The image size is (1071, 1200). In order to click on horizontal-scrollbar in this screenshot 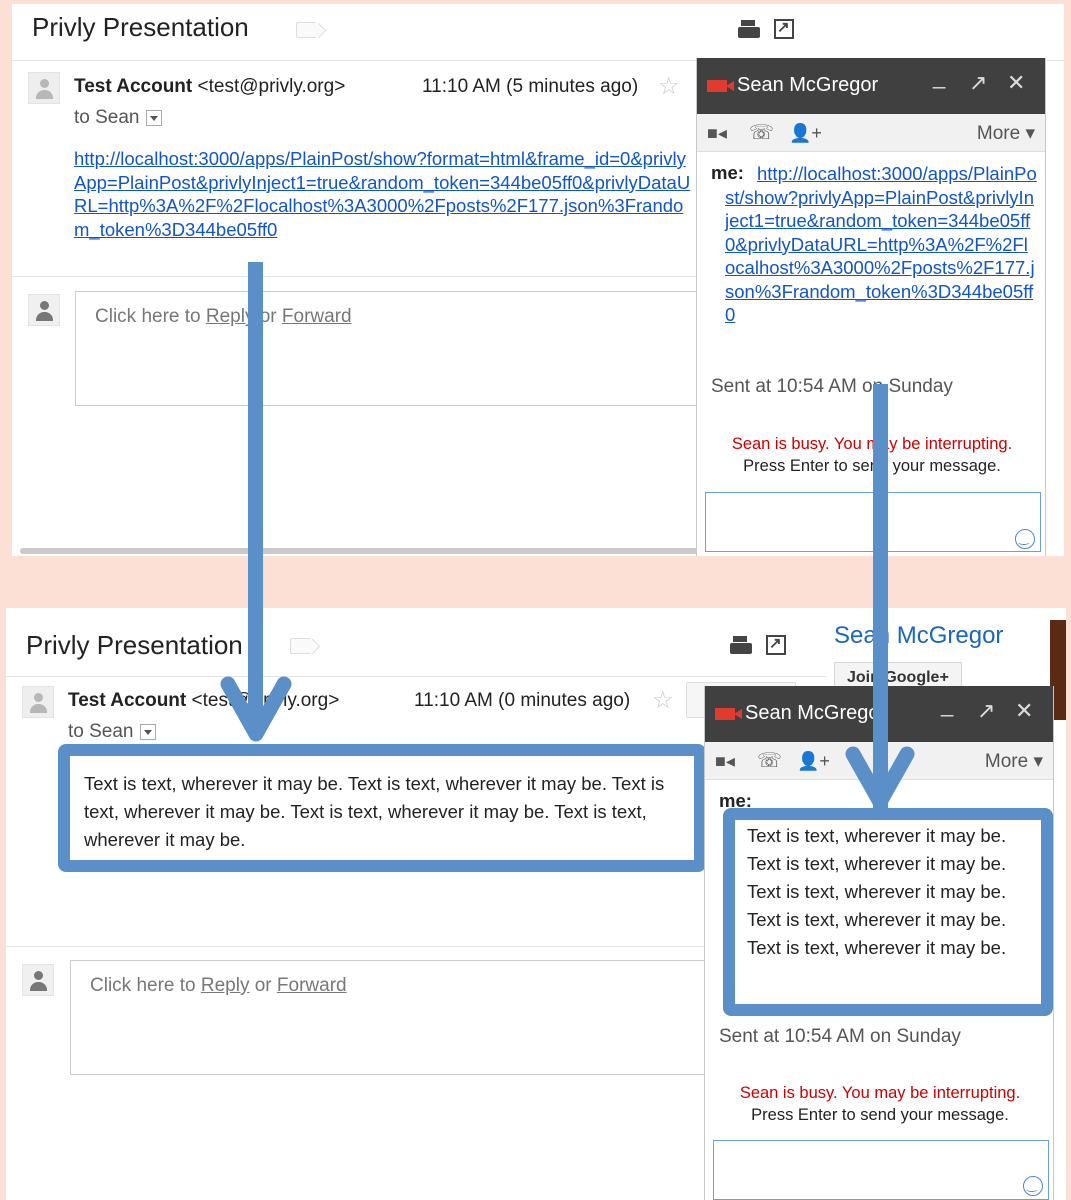, I will do `click(360, 551)`.